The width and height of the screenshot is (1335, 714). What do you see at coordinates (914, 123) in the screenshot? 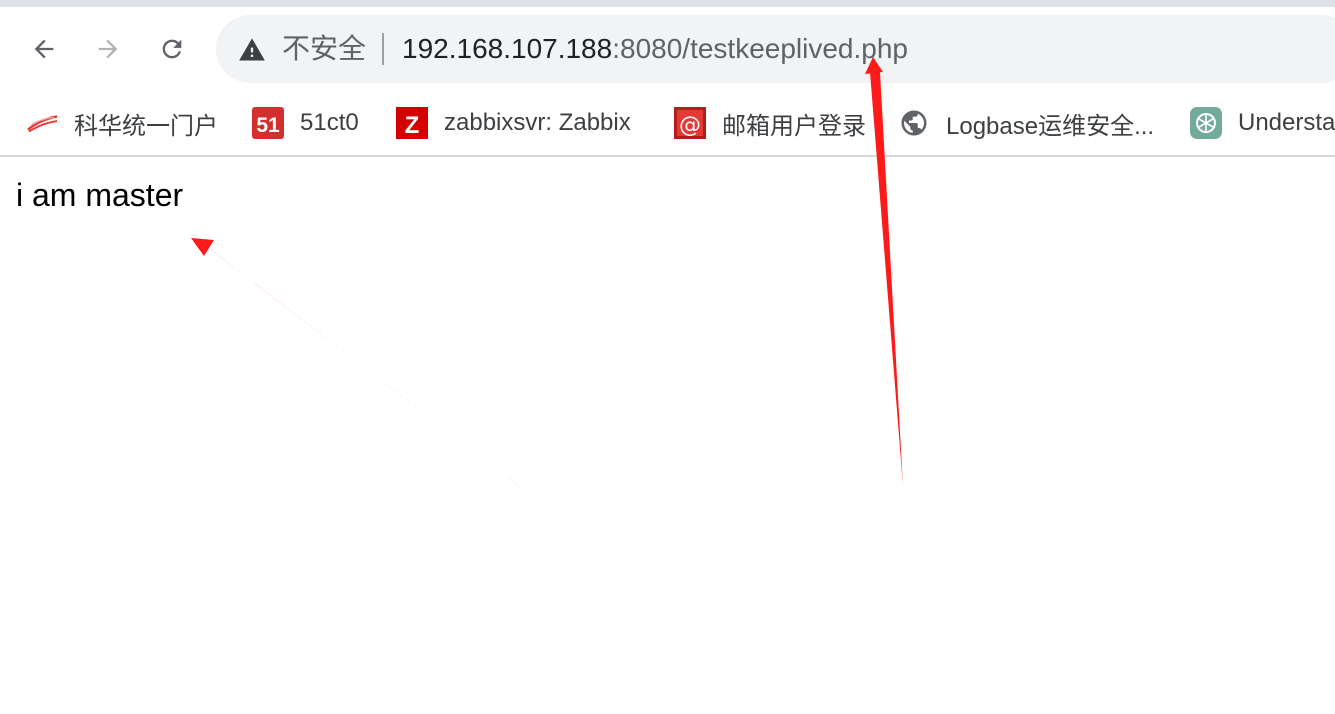
I see `globe-icon` at bounding box center [914, 123].